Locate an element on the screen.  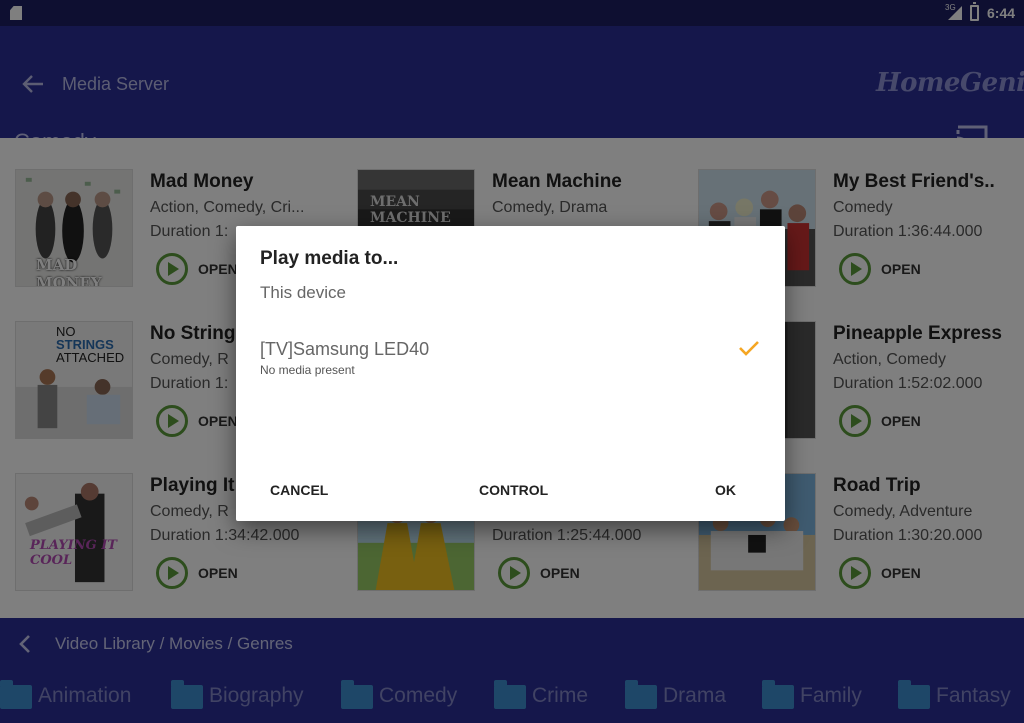
this-device-option: This device is located at coordinates (303, 293).